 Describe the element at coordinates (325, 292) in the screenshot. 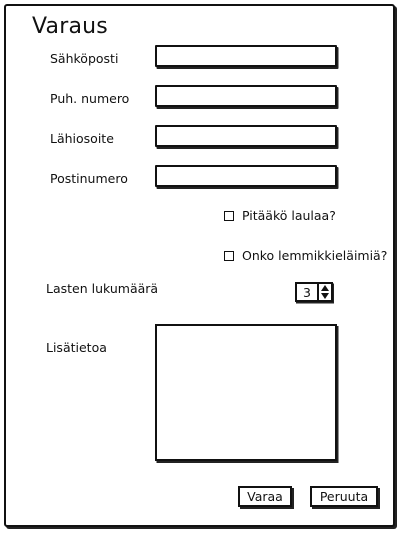

I see `stepper-arrows` at that location.